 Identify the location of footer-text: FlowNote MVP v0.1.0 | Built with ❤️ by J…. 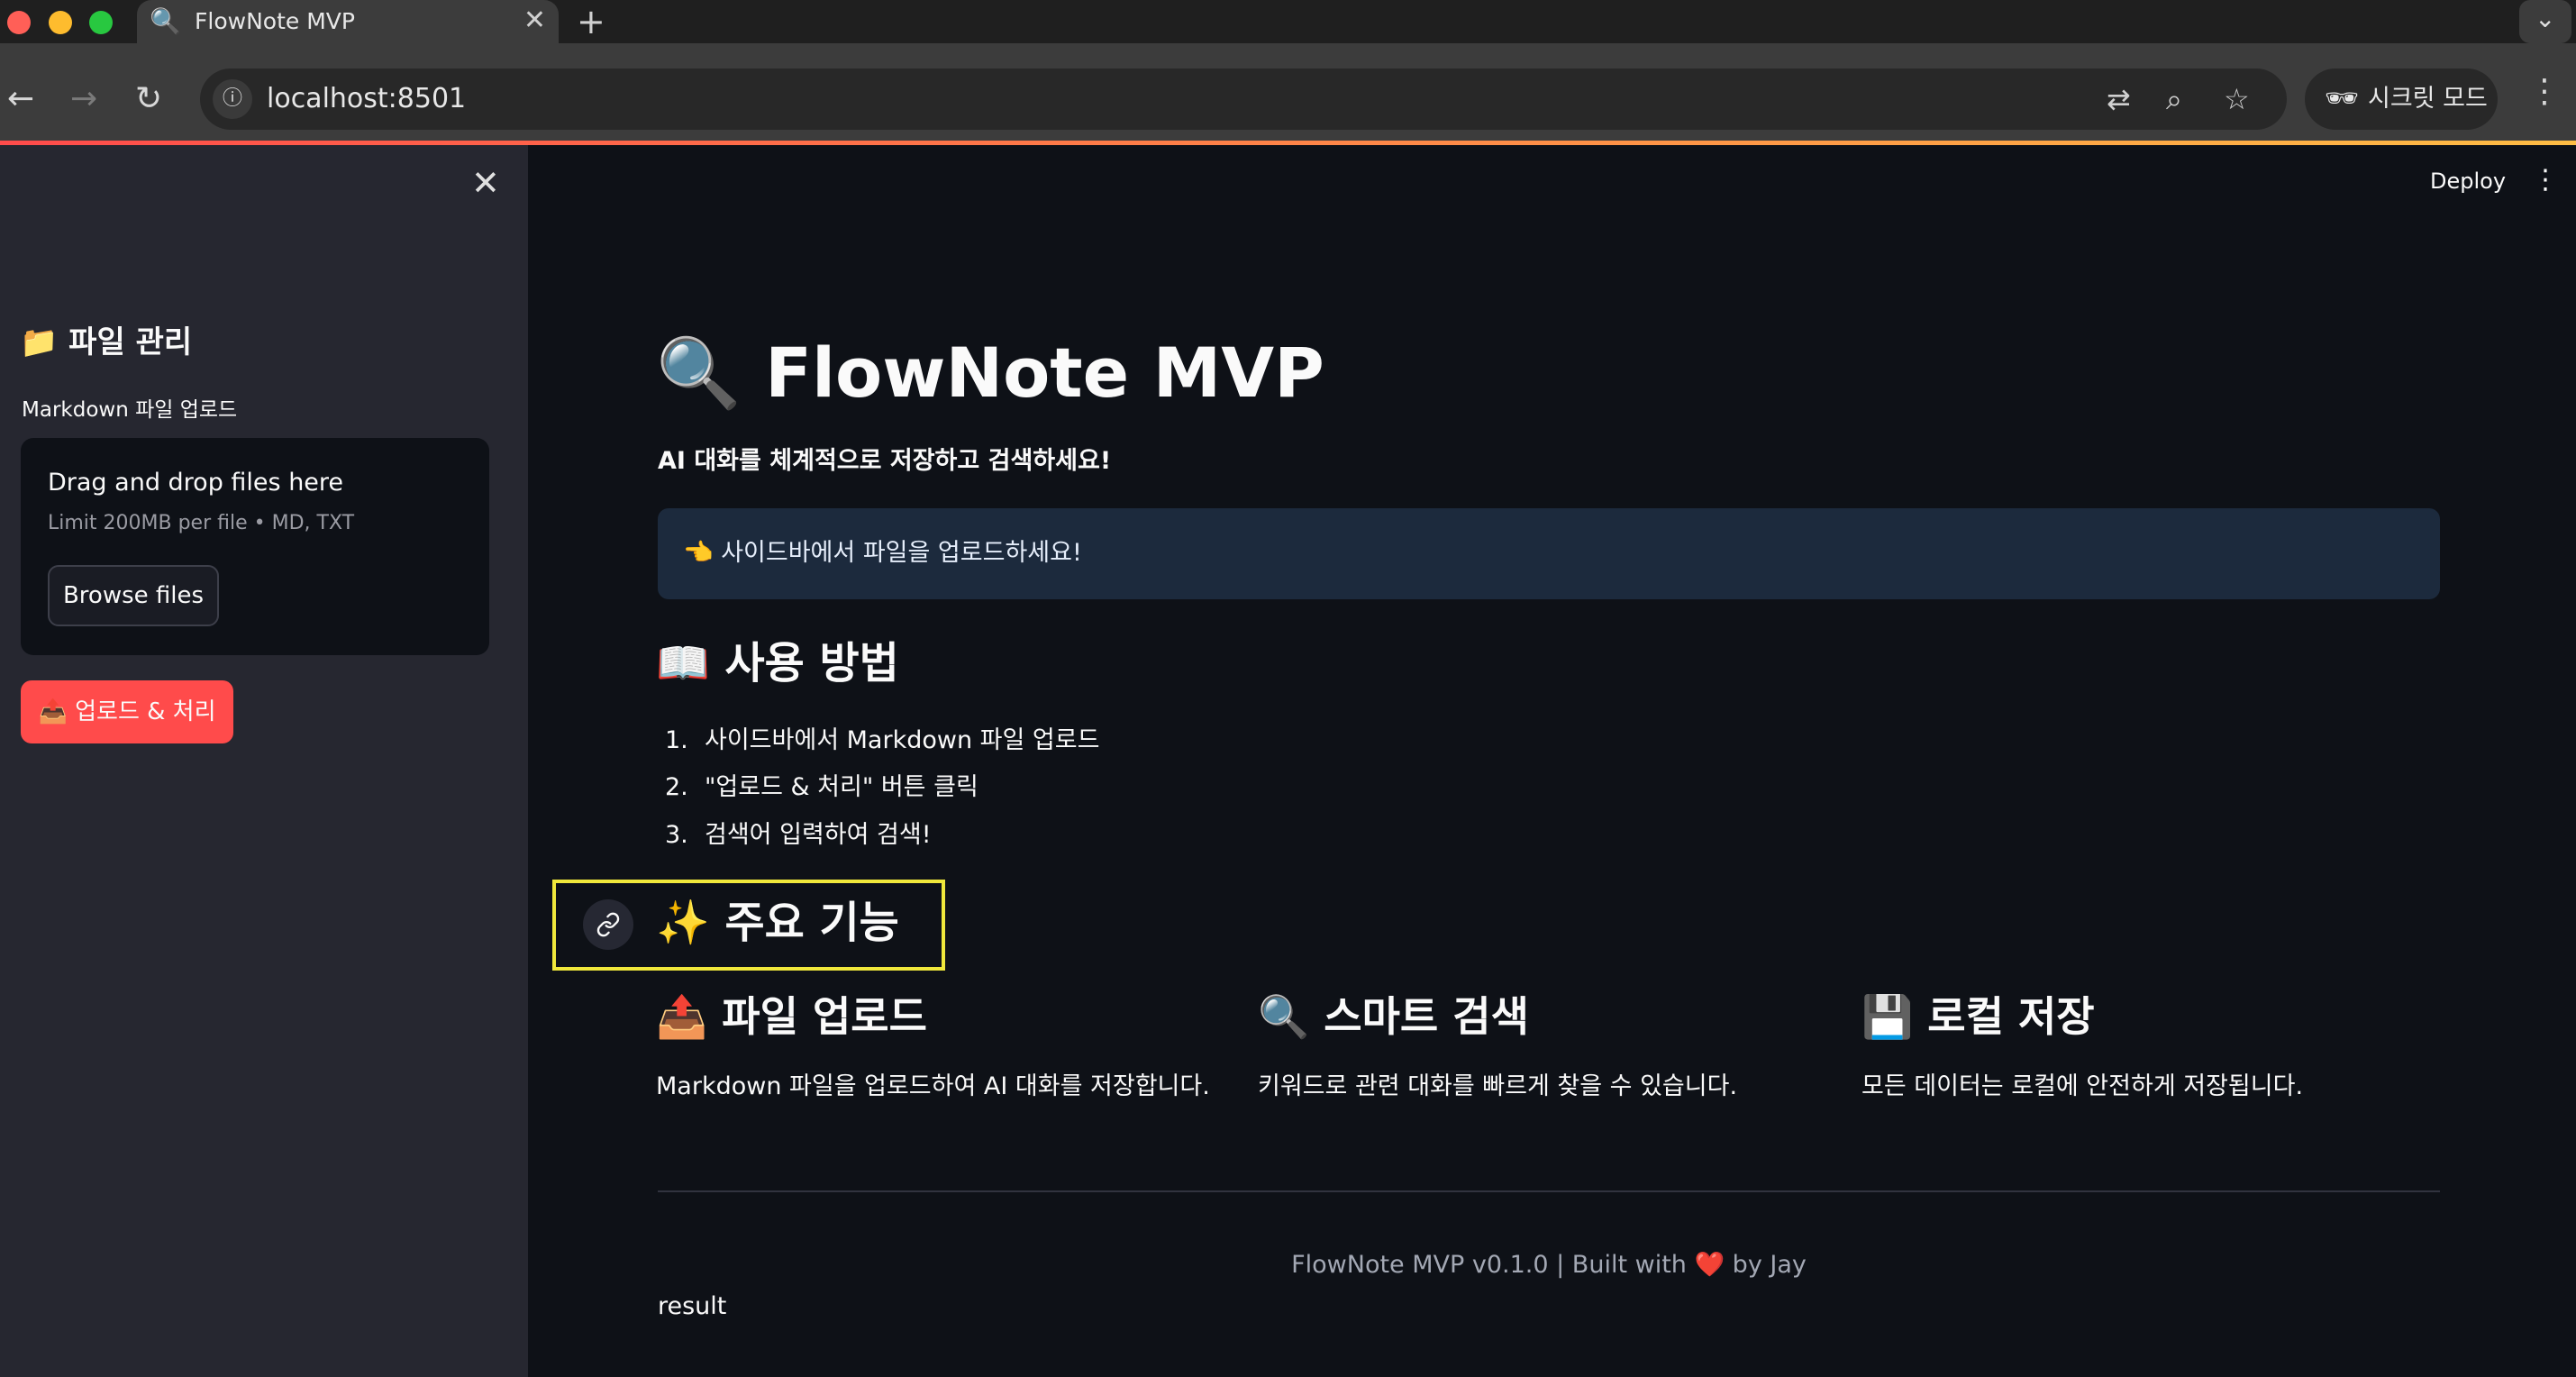
(1549, 1265).